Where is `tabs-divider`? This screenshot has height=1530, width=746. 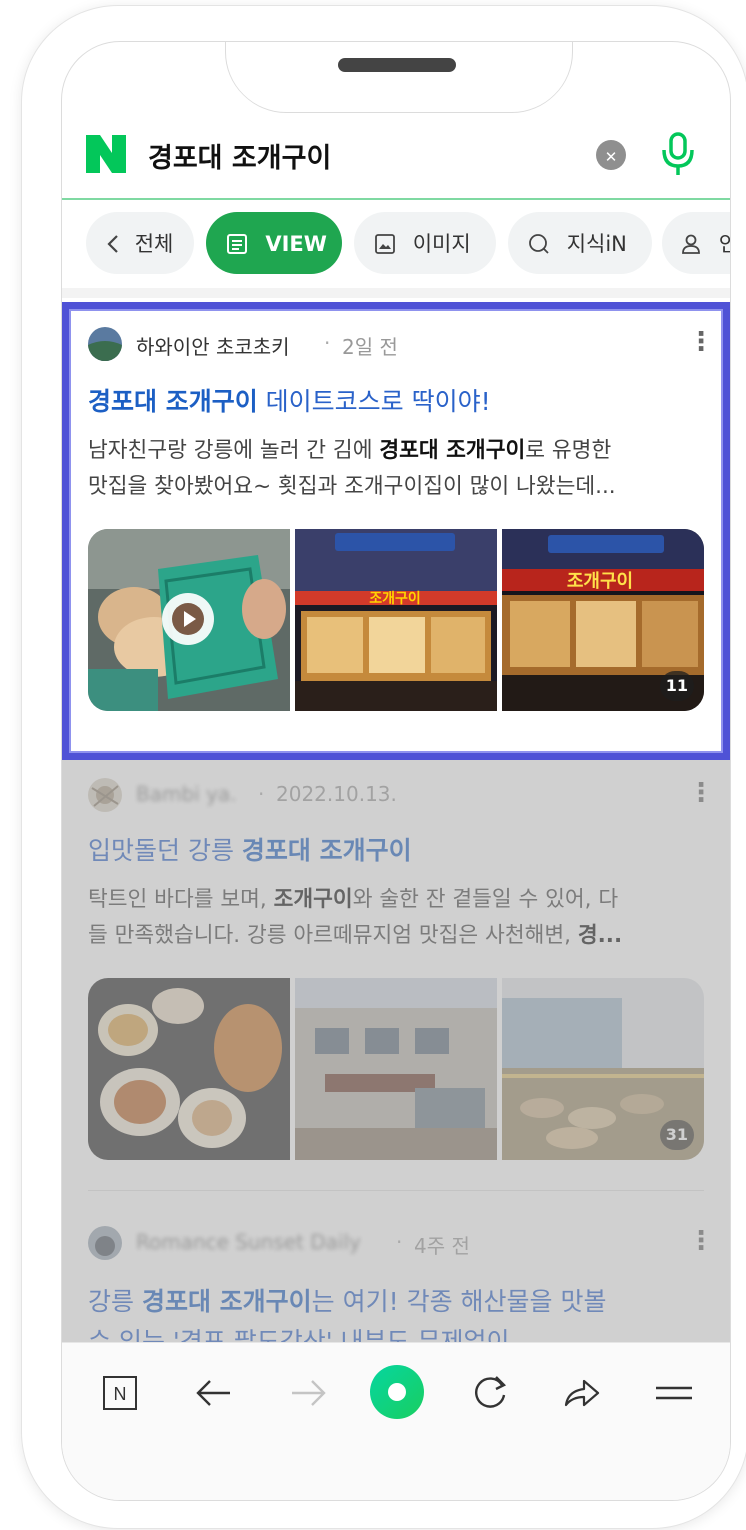 tabs-divider is located at coordinates (396, 293).